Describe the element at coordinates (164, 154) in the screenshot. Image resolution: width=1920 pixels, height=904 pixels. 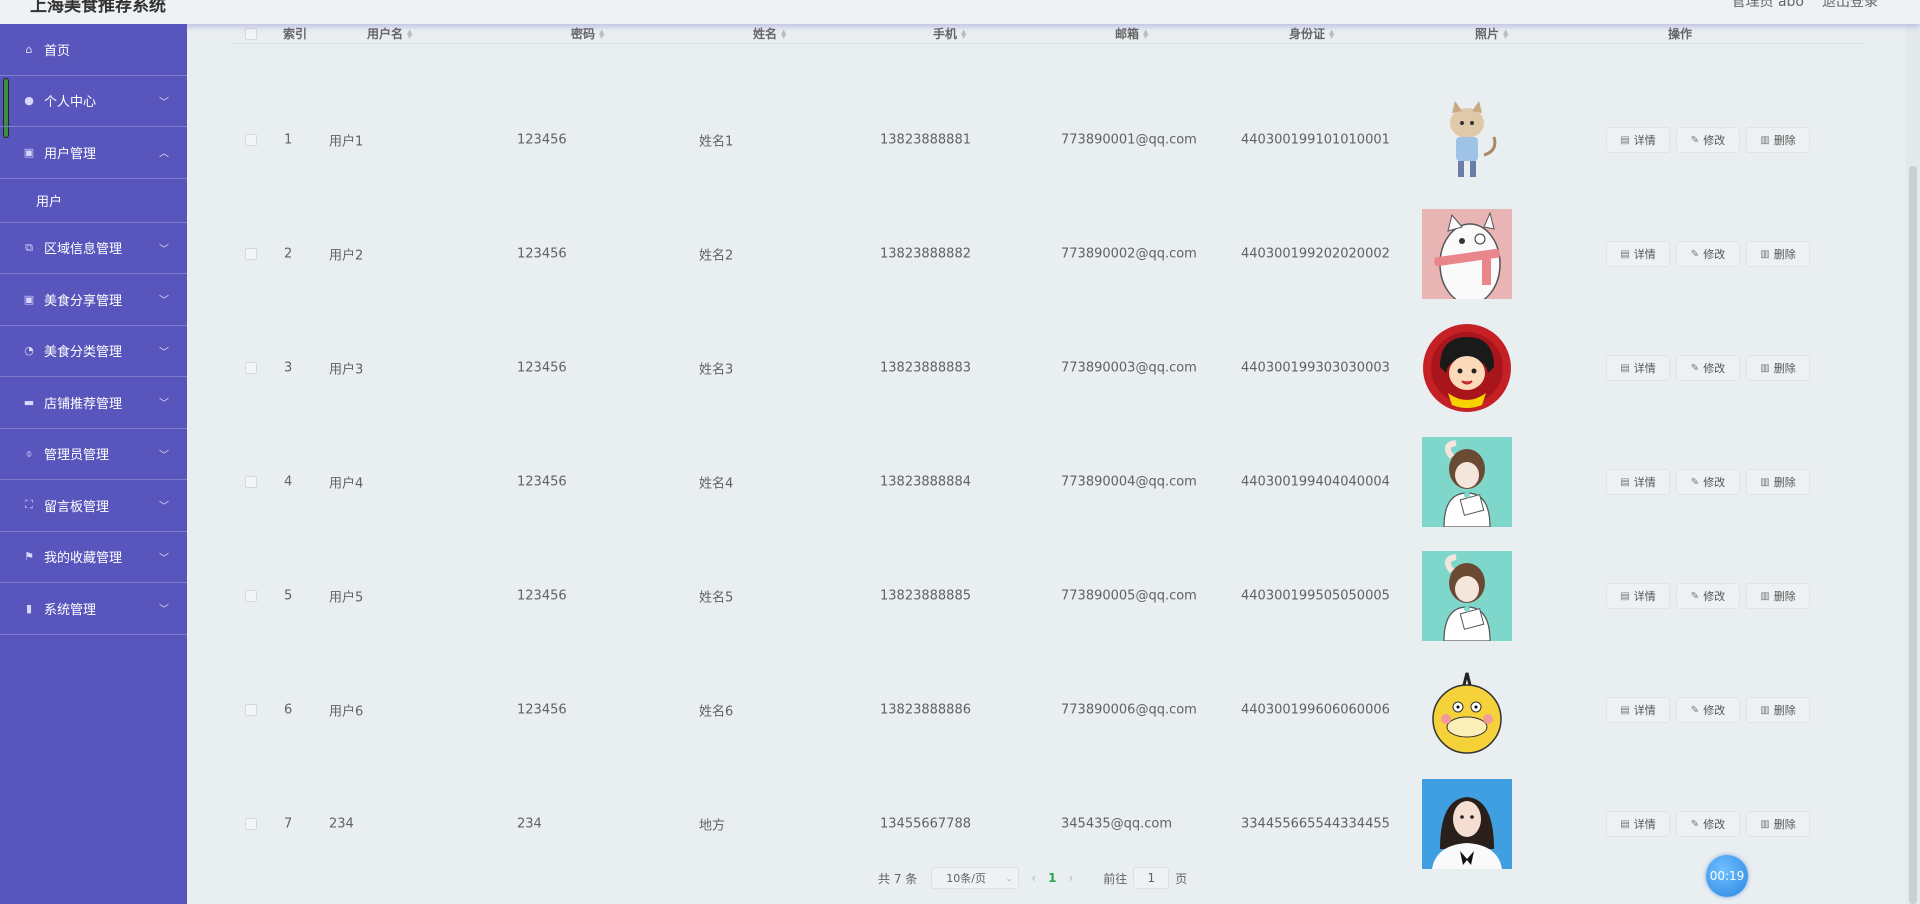
I see `chevron-up-icon: ︿` at that location.